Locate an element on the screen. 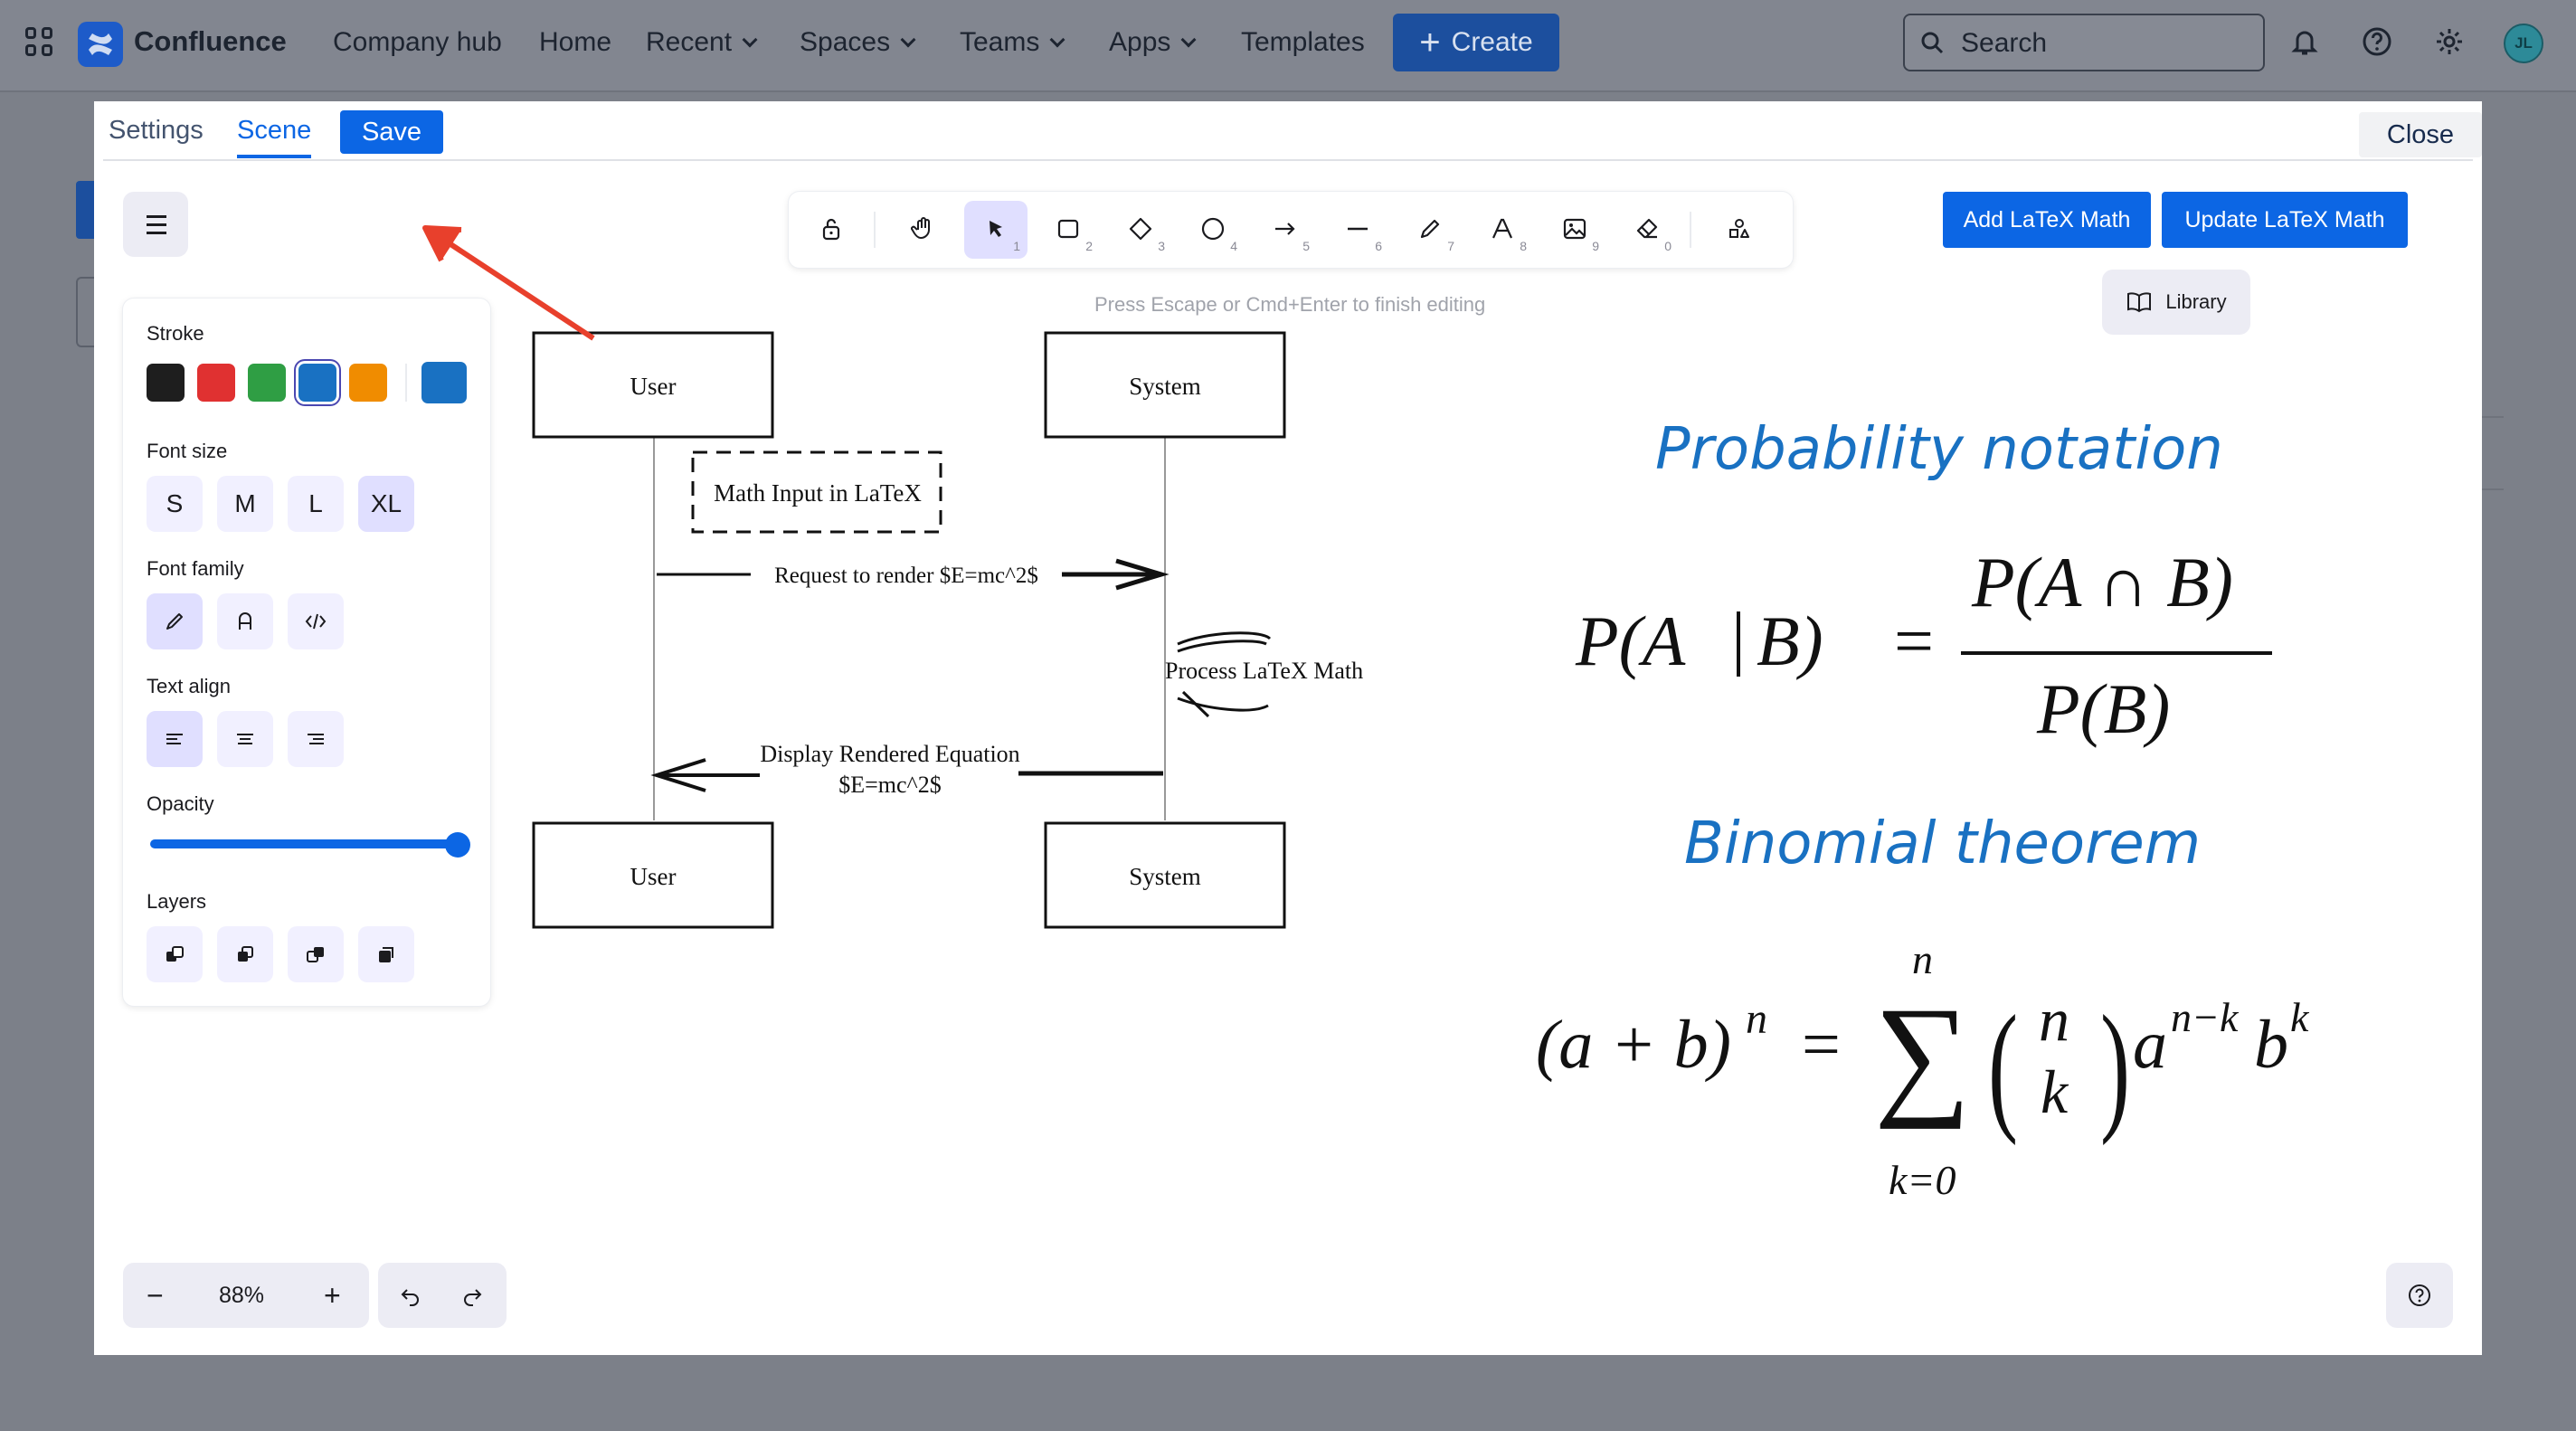 The width and height of the screenshot is (2576, 1431). confluence-logo-icon is located at coordinates (100, 44).